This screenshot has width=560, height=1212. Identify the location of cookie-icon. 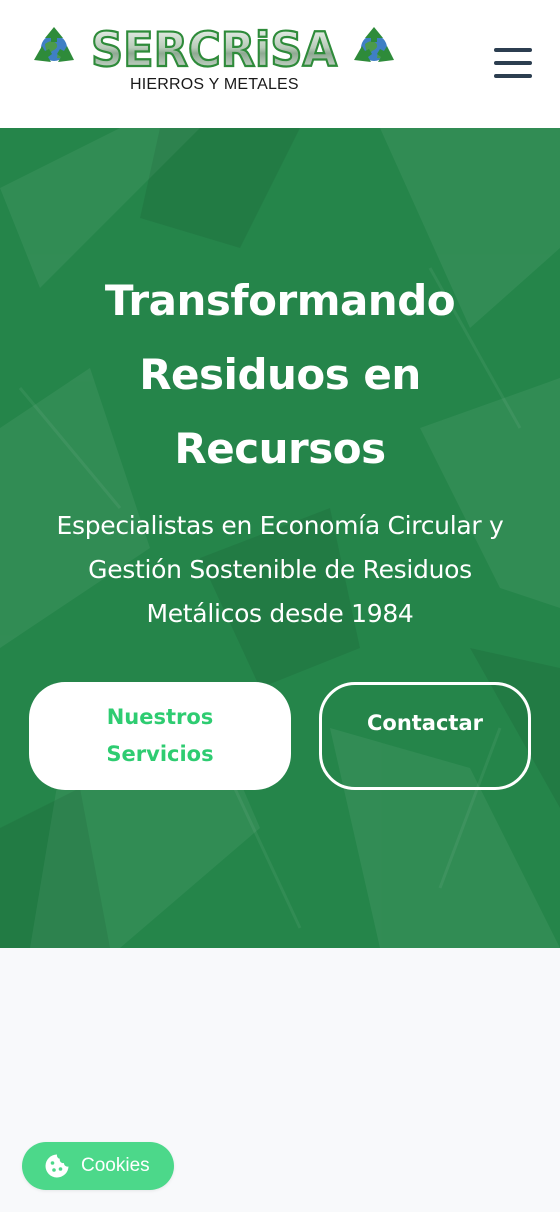
(57, 1166).